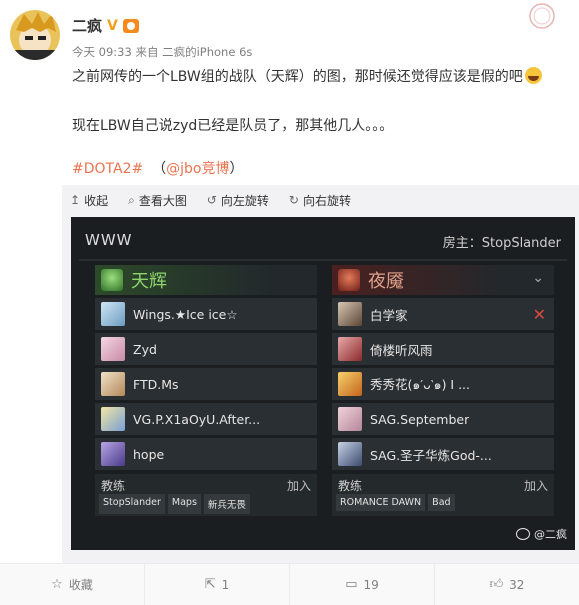 The height and width of the screenshot is (605, 579). Describe the element at coordinates (132, 504) in the screenshot. I see `spectator-chip: StopSlander` at that location.